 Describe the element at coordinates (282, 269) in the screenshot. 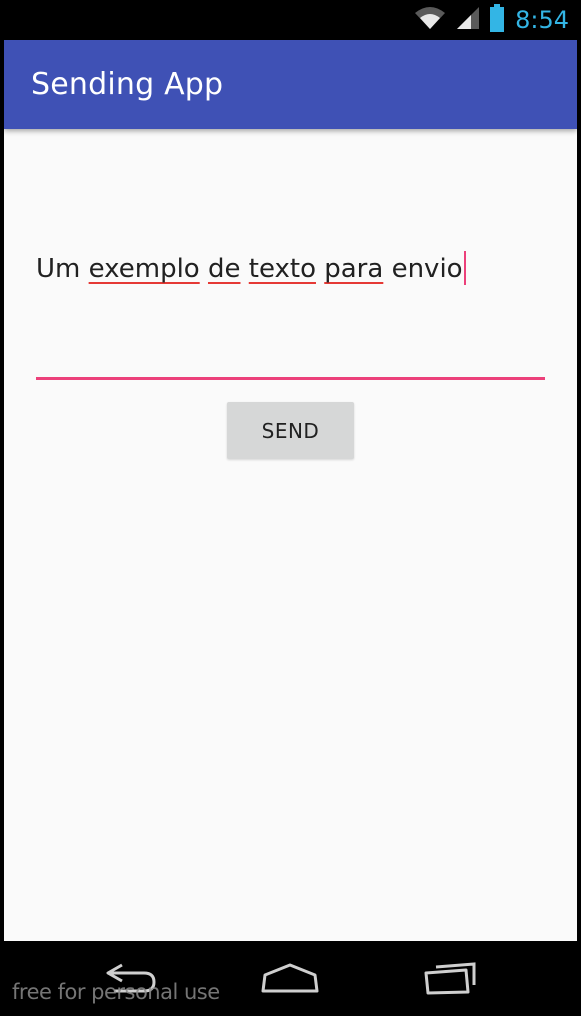

I see `misspelled-word: texto` at that location.